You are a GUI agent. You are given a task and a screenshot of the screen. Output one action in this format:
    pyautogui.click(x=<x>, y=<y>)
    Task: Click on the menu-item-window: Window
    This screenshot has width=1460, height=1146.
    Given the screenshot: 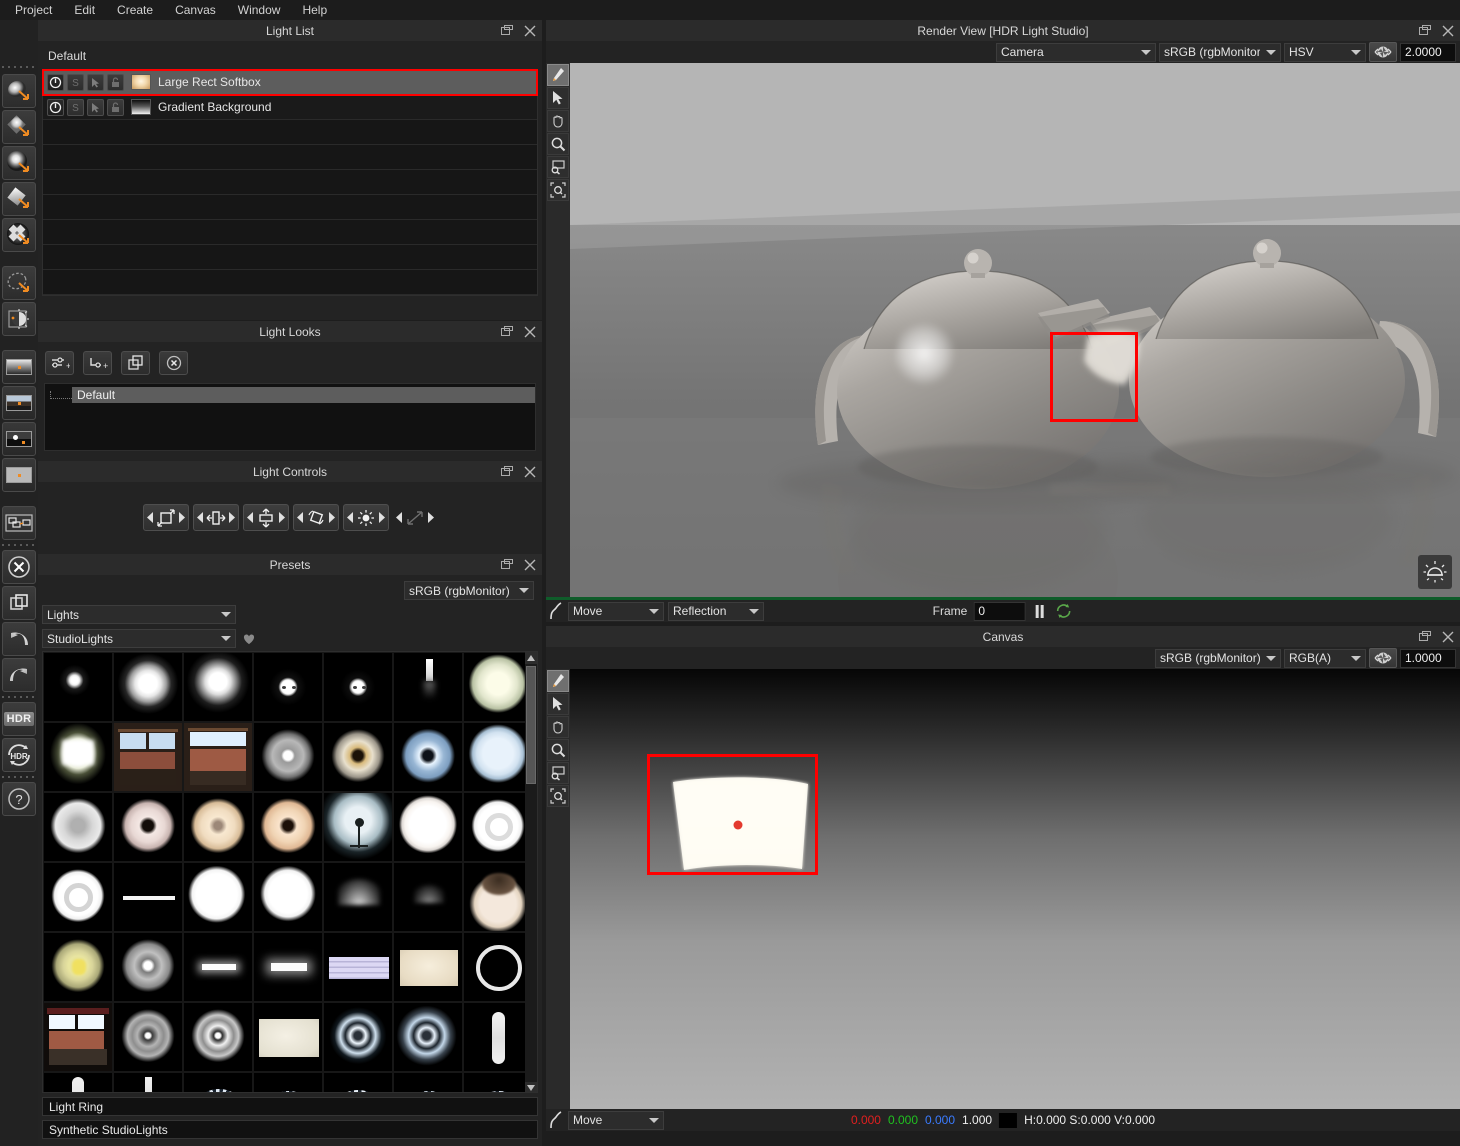 What is the action you would take?
    pyautogui.click(x=259, y=10)
    